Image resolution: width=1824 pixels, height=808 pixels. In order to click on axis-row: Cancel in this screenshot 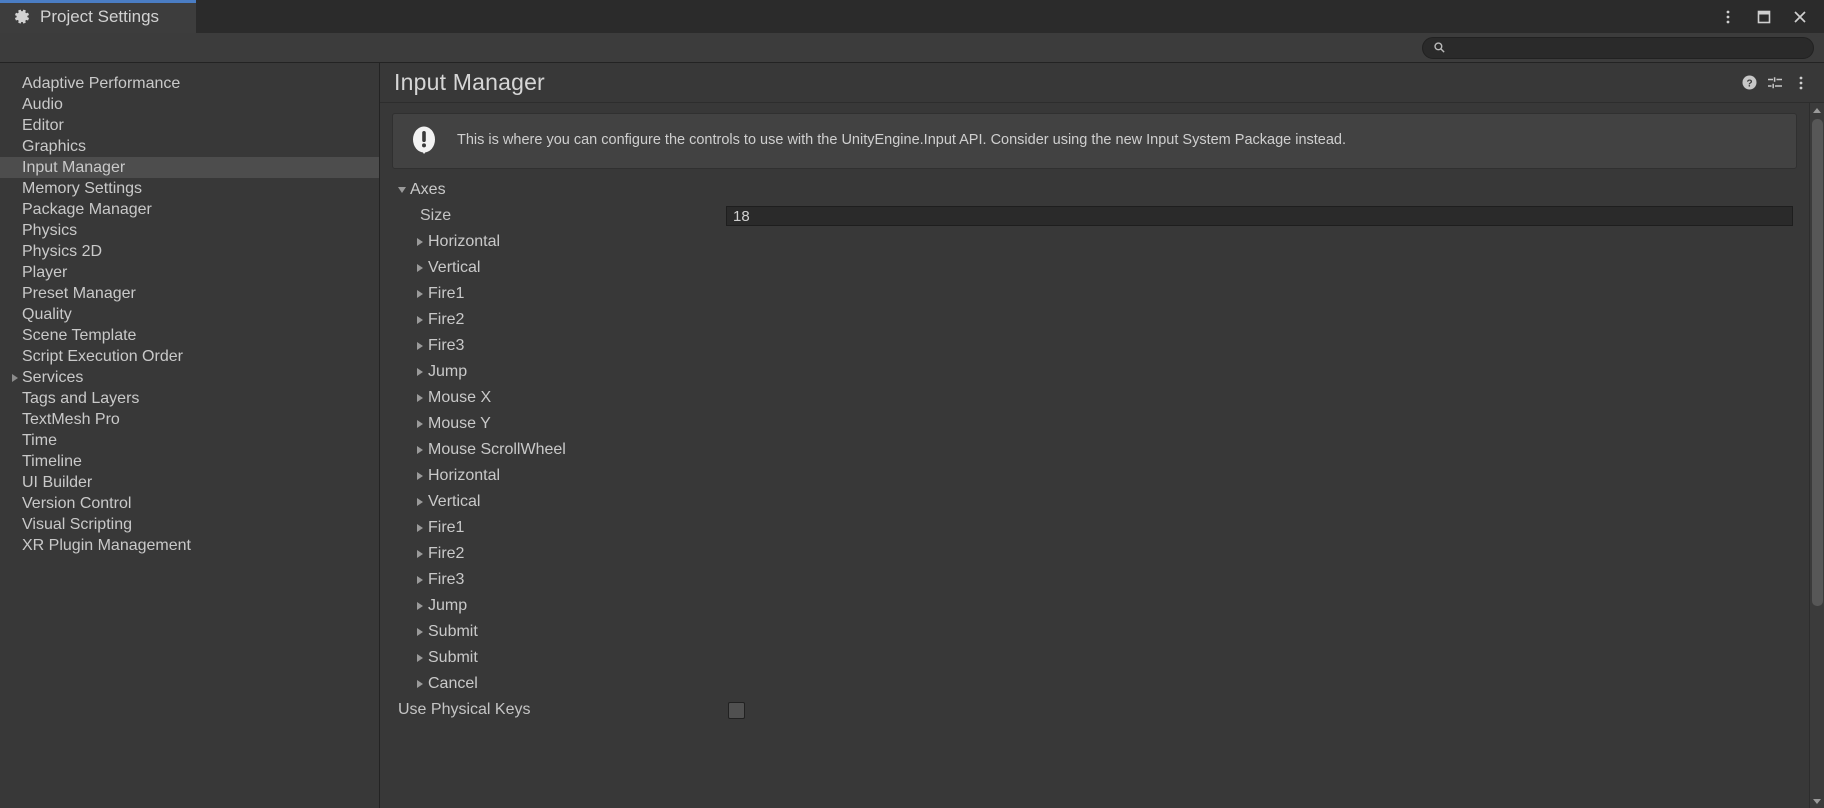, I will do `click(1094, 684)`.